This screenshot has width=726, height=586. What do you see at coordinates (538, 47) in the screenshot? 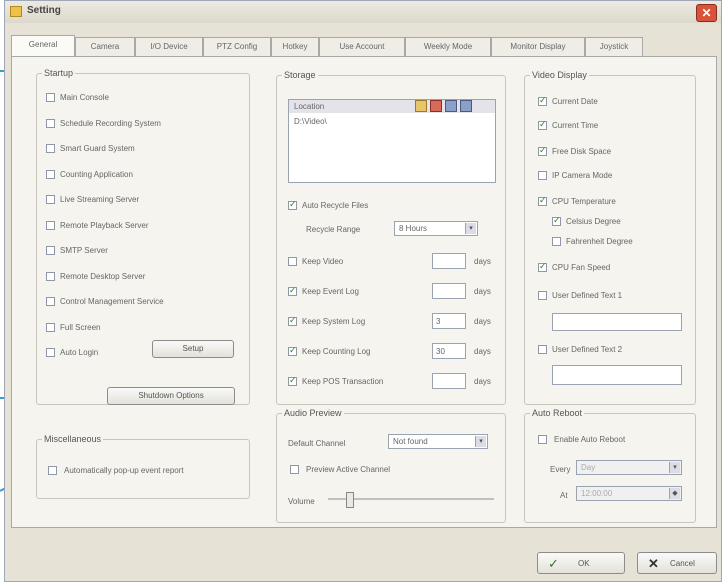
I see `tab-monitor-display: Monitor Display` at bounding box center [538, 47].